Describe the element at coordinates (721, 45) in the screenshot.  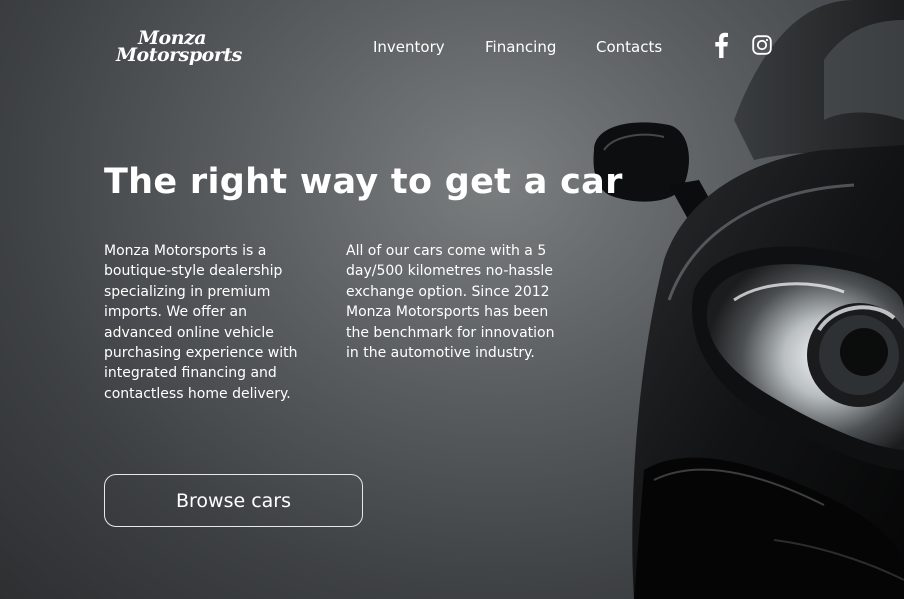
I see `facebook-icon` at that location.